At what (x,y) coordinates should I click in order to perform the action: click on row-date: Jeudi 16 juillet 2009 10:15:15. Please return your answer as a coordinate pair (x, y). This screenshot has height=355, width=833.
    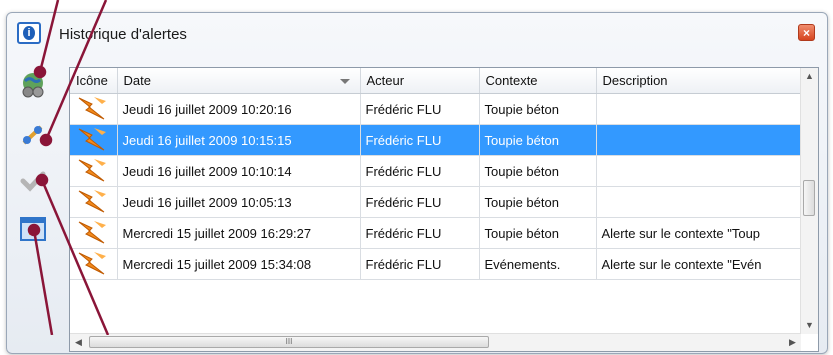
    Looking at the image, I should click on (239, 140).